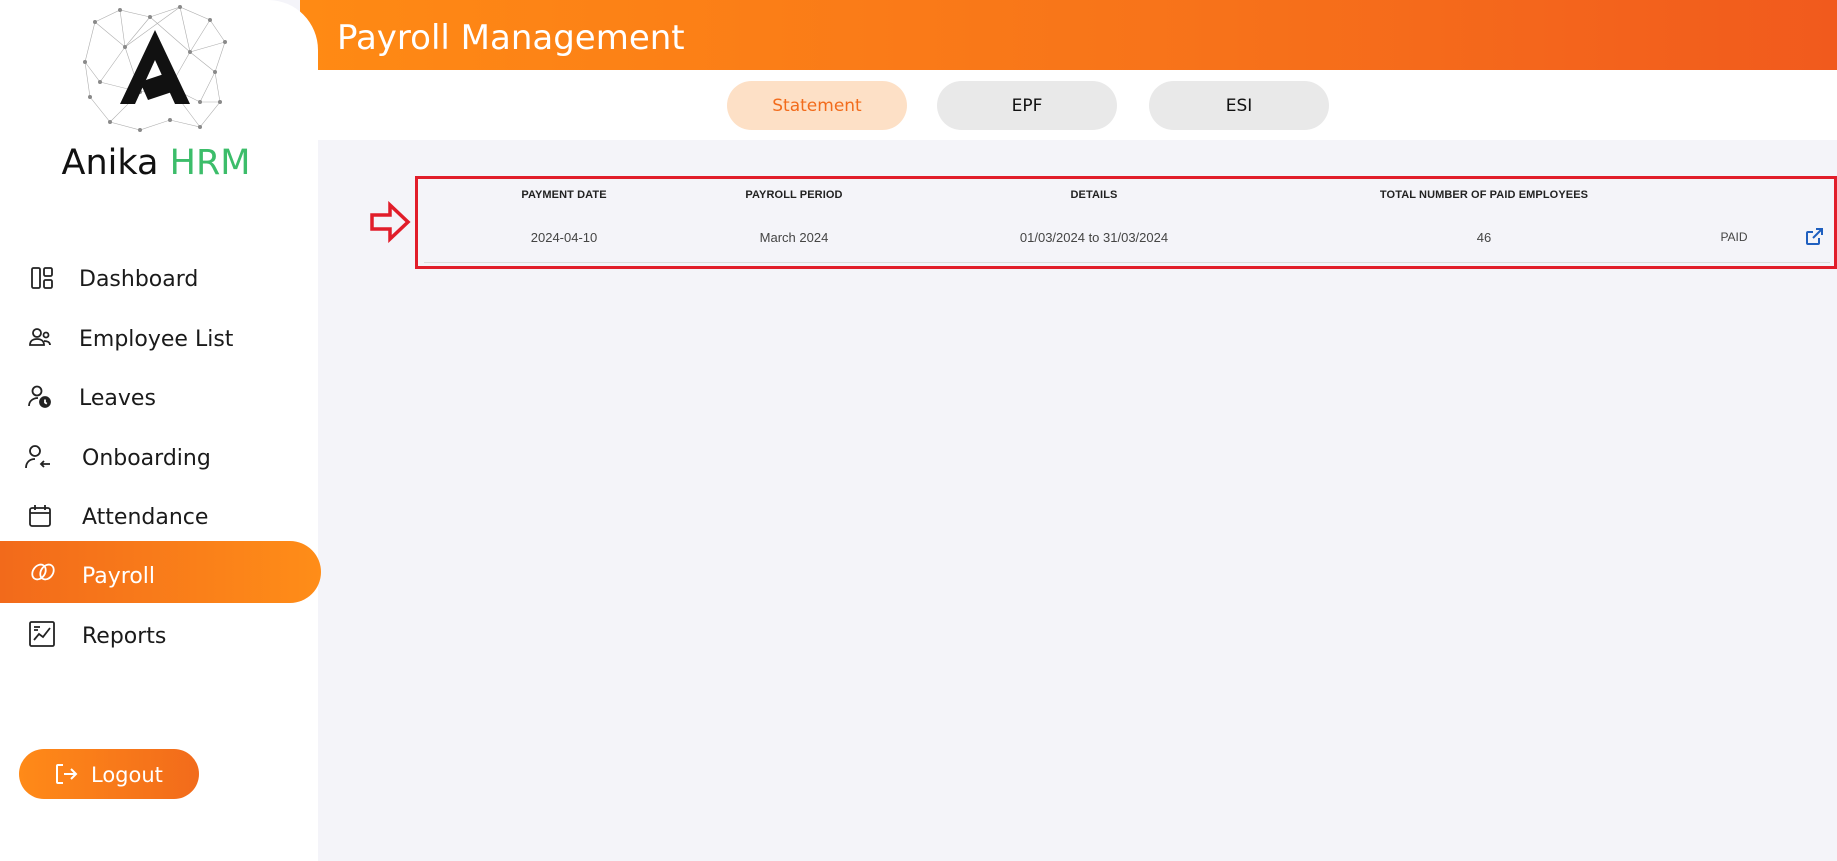 The width and height of the screenshot is (1837, 861). Describe the element at coordinates (564, 237) in the screenshot. I see `cell-payment-date: 2024-04-10` at that location.